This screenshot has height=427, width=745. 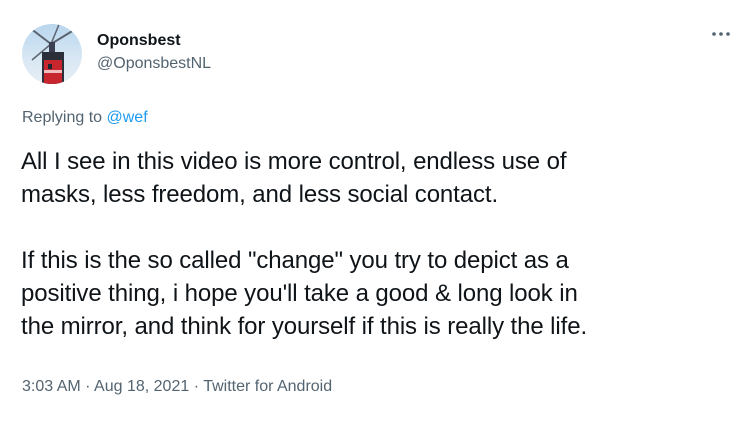 I want to click on tweet-source: Twitter for Android, so click(x=267, y=386).